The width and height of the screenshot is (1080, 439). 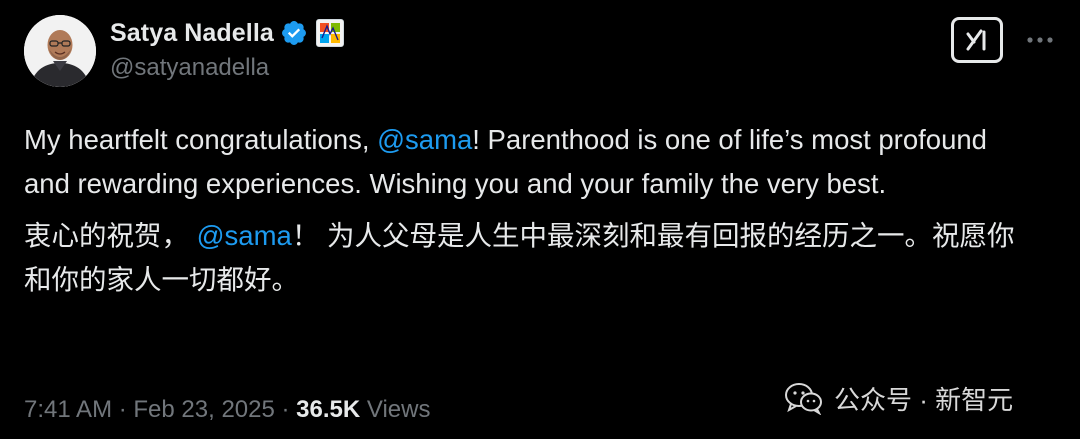 I want to click on wechat-icon, so click(x=803, y=399).